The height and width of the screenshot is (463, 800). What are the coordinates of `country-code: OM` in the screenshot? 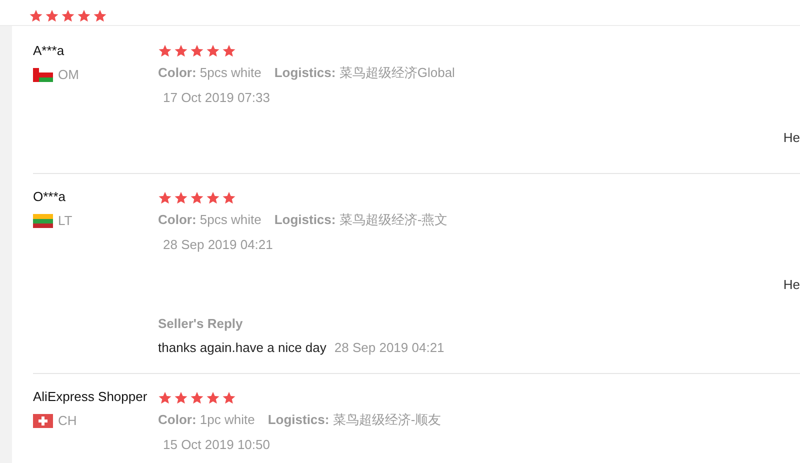 It's located at (68, 75).